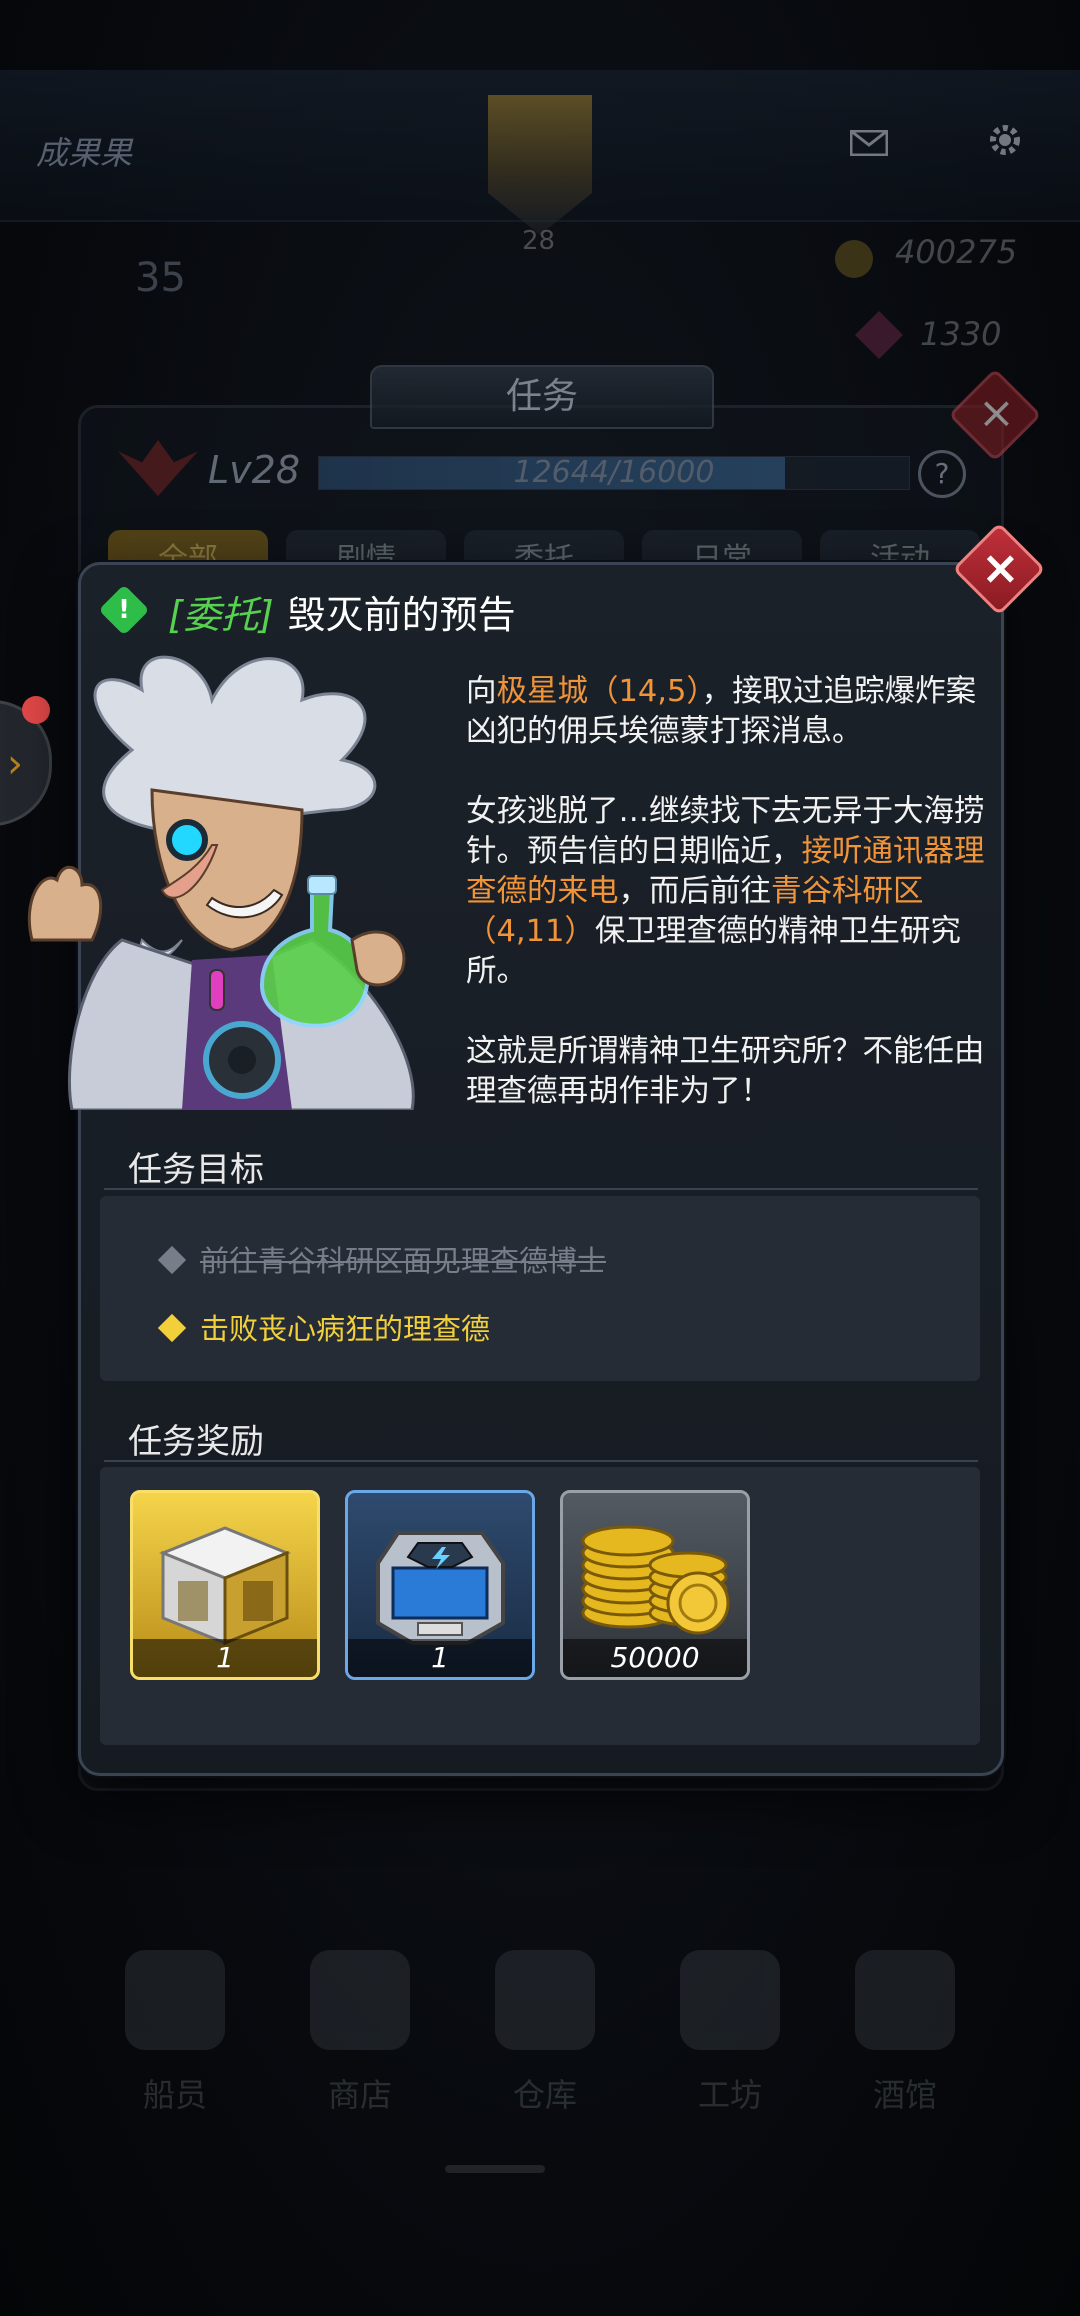 The image size is (1080, 2316). What do you see at coordinates (221, 882) in the screenshot?
I see `quest-npc-portrait` at bounding box center [221, 882].